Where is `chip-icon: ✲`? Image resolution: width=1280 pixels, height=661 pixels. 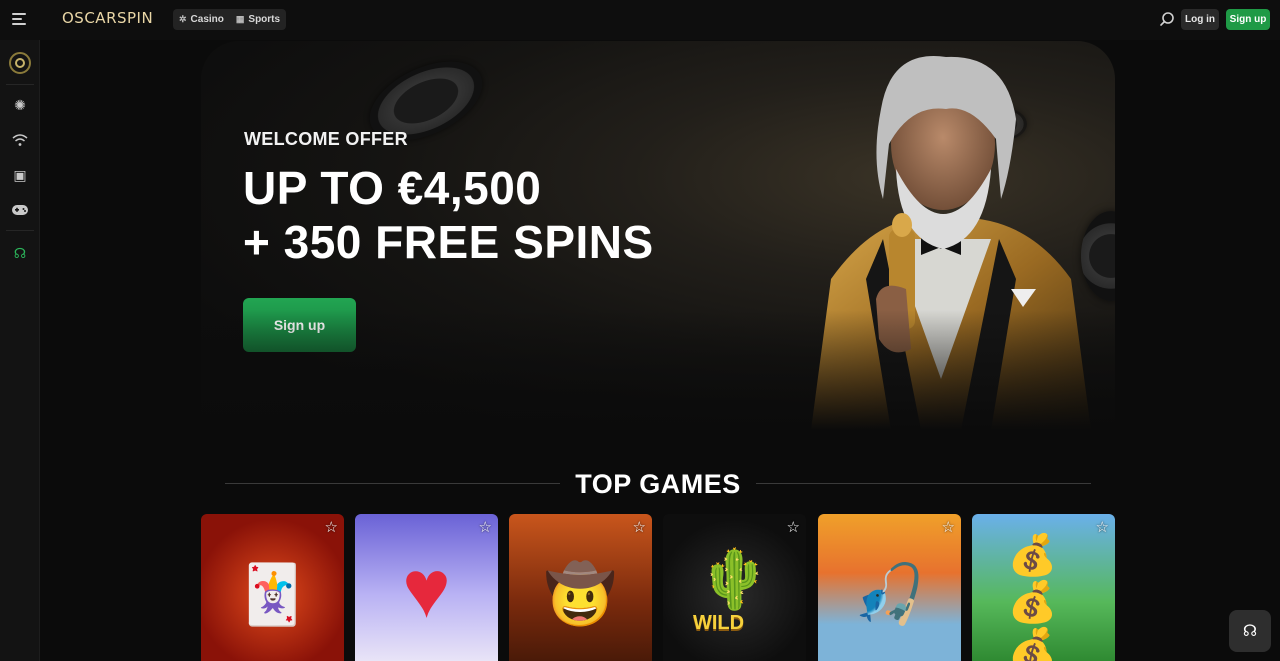
chip-icon: ✲ is located at coordinates (183, 19).